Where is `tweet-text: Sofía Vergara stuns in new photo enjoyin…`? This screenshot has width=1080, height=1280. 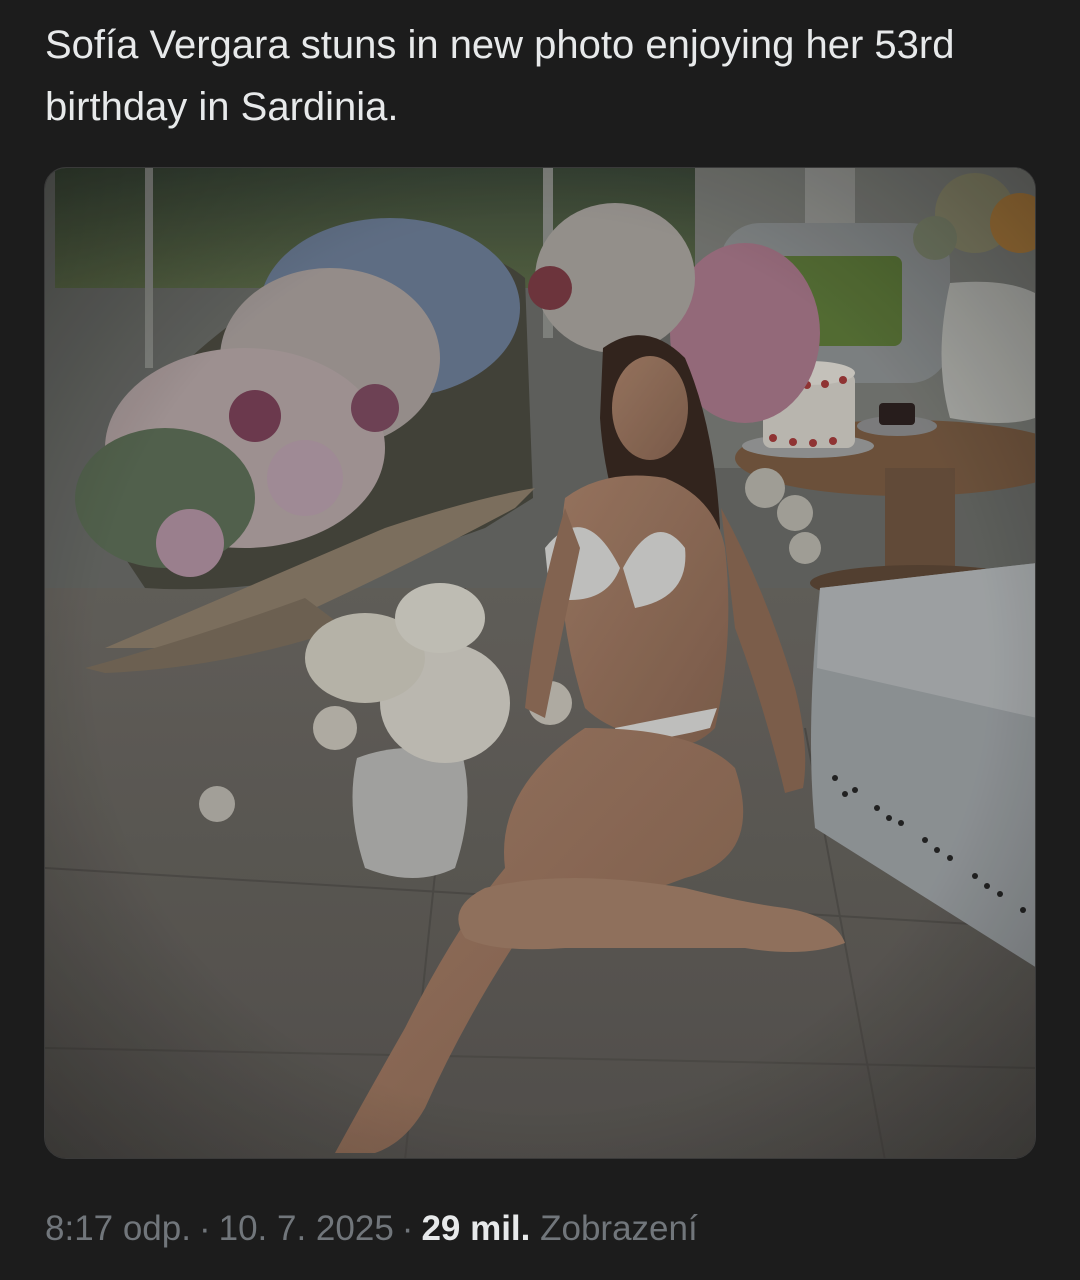 tweet-text: Sofía Vergara stuns in new photo enjoyin… is located at coordinates (500, 76).